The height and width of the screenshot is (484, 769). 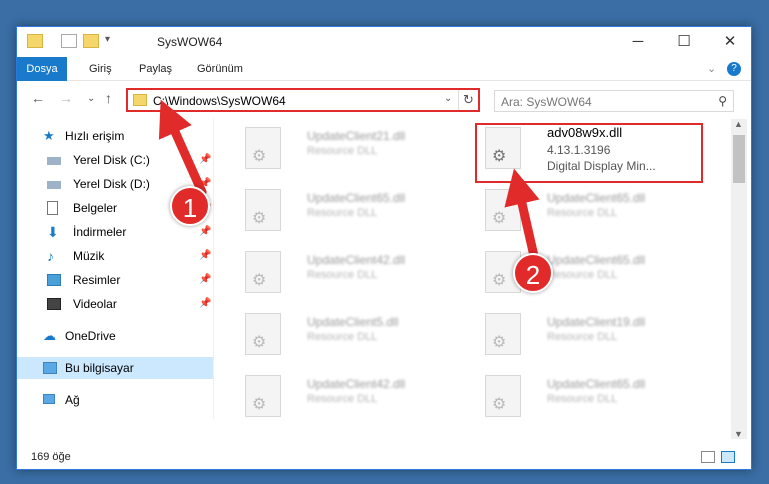 What do you see at coordinates (533, 273) in the screenshot?
I see `step-badge-2: 2` at bounding box center [533, 273].